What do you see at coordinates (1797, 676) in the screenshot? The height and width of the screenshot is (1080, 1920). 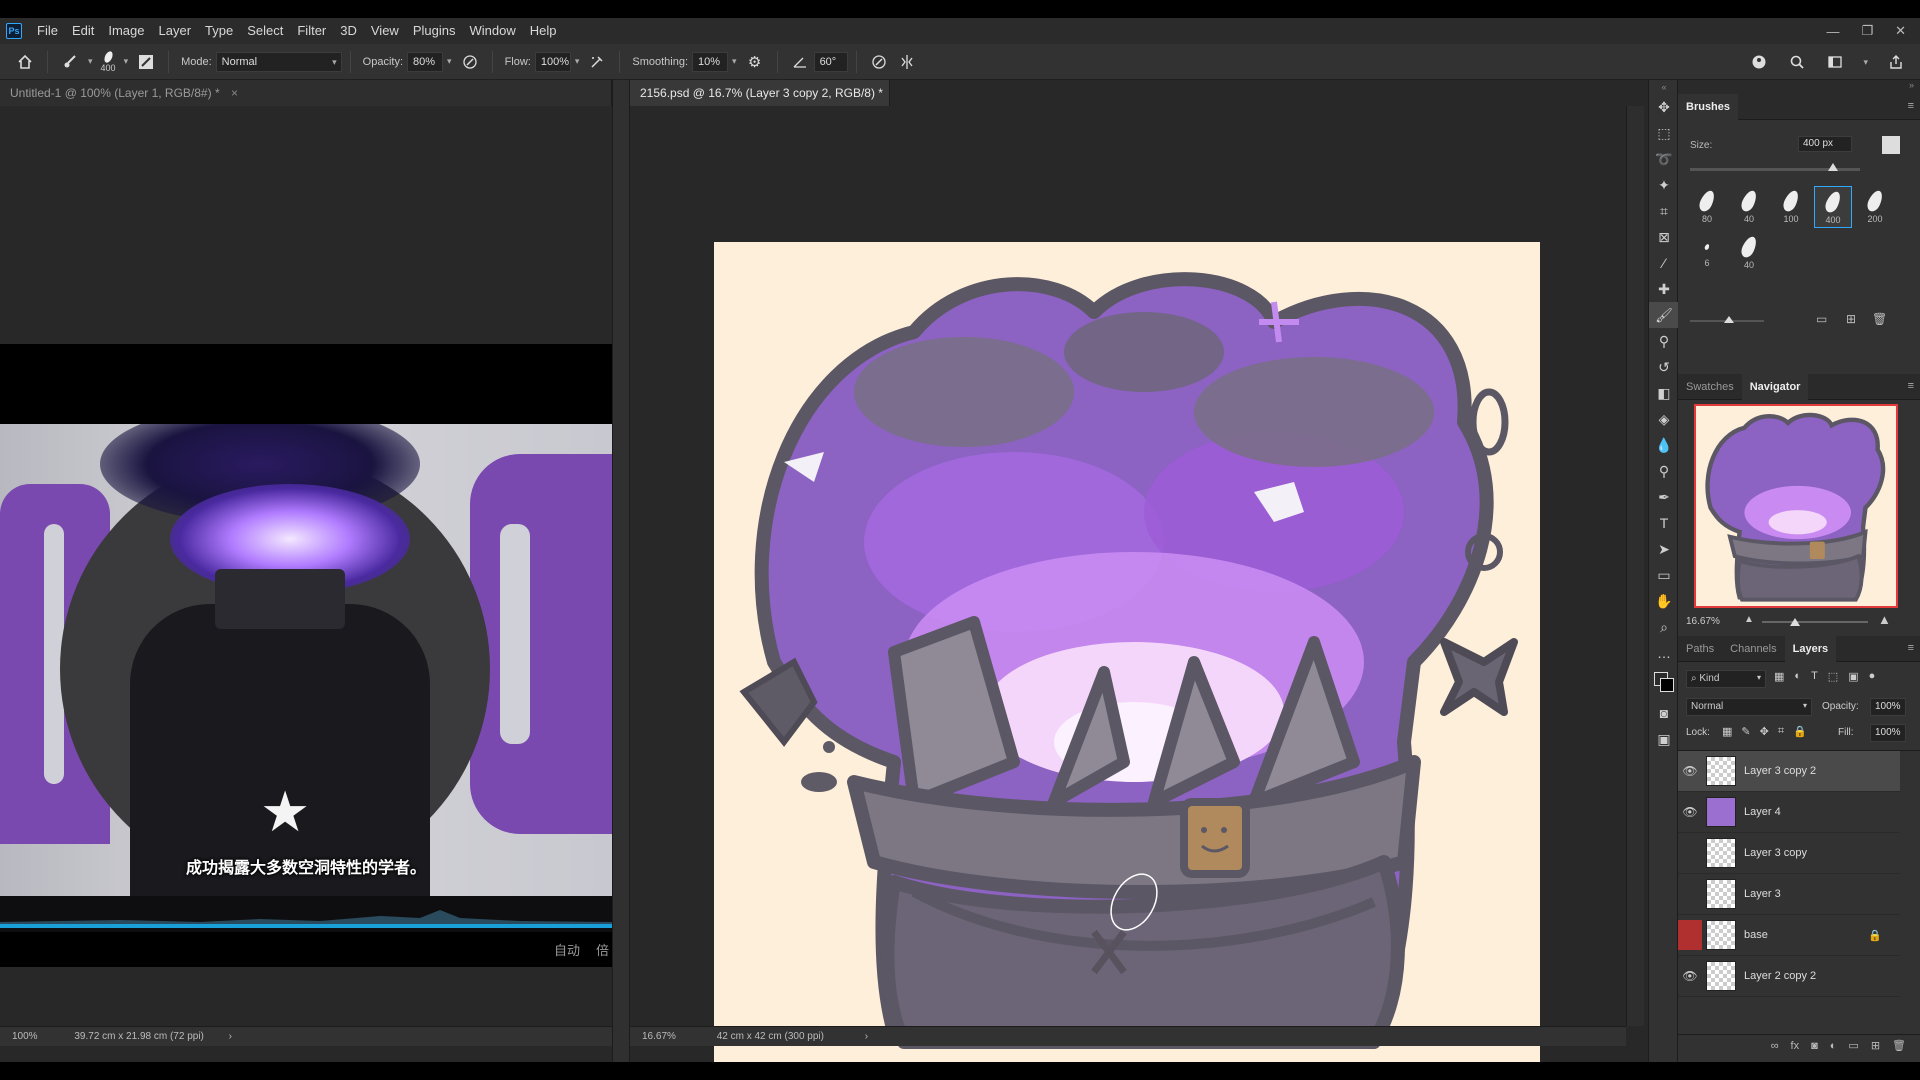 I see `adjustment-filter-icon: ◐` at bounding box center [1797, 676].